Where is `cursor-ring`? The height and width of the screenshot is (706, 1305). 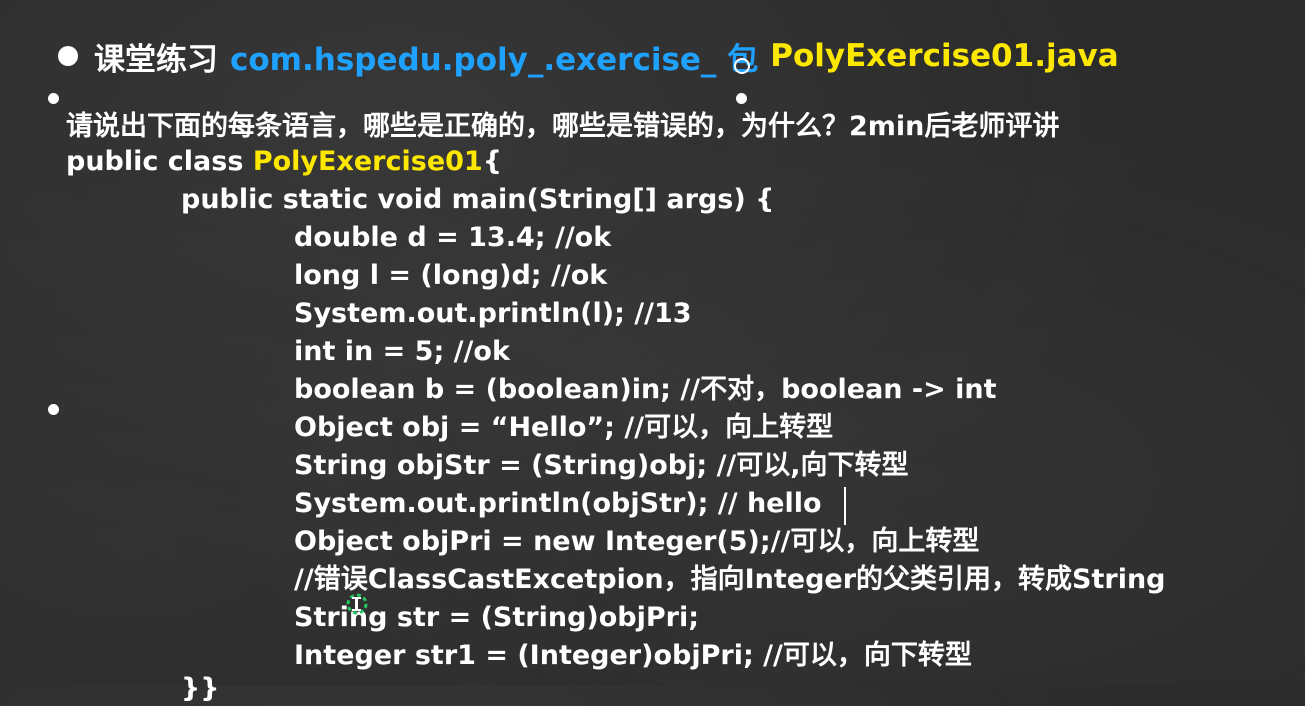
cursor-ring is located at coordinates (742, 66).